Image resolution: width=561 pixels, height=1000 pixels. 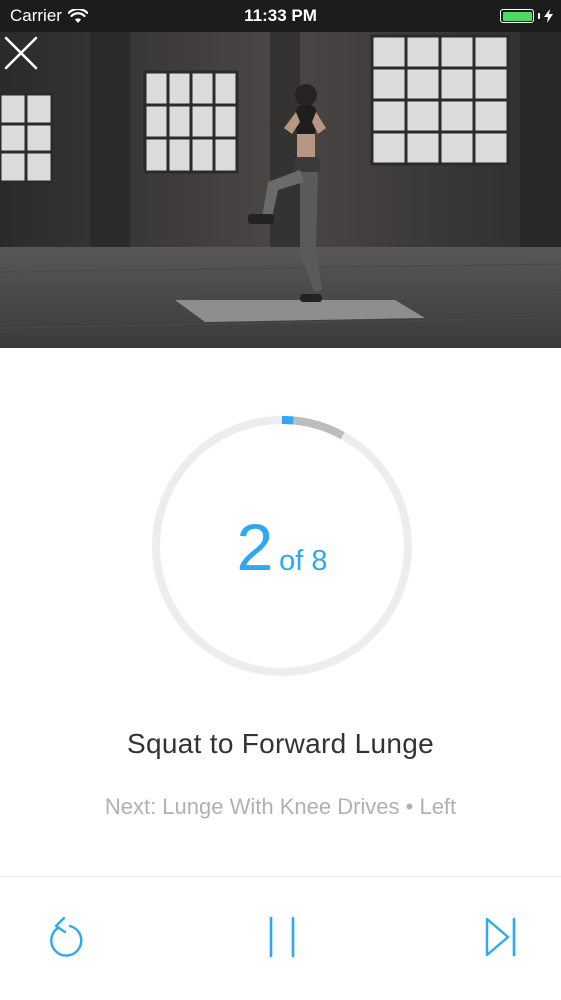 What do you see at coordinates (64, 938) in the screenshot?
I see `replay-icon` at bounding box center [64, 938].